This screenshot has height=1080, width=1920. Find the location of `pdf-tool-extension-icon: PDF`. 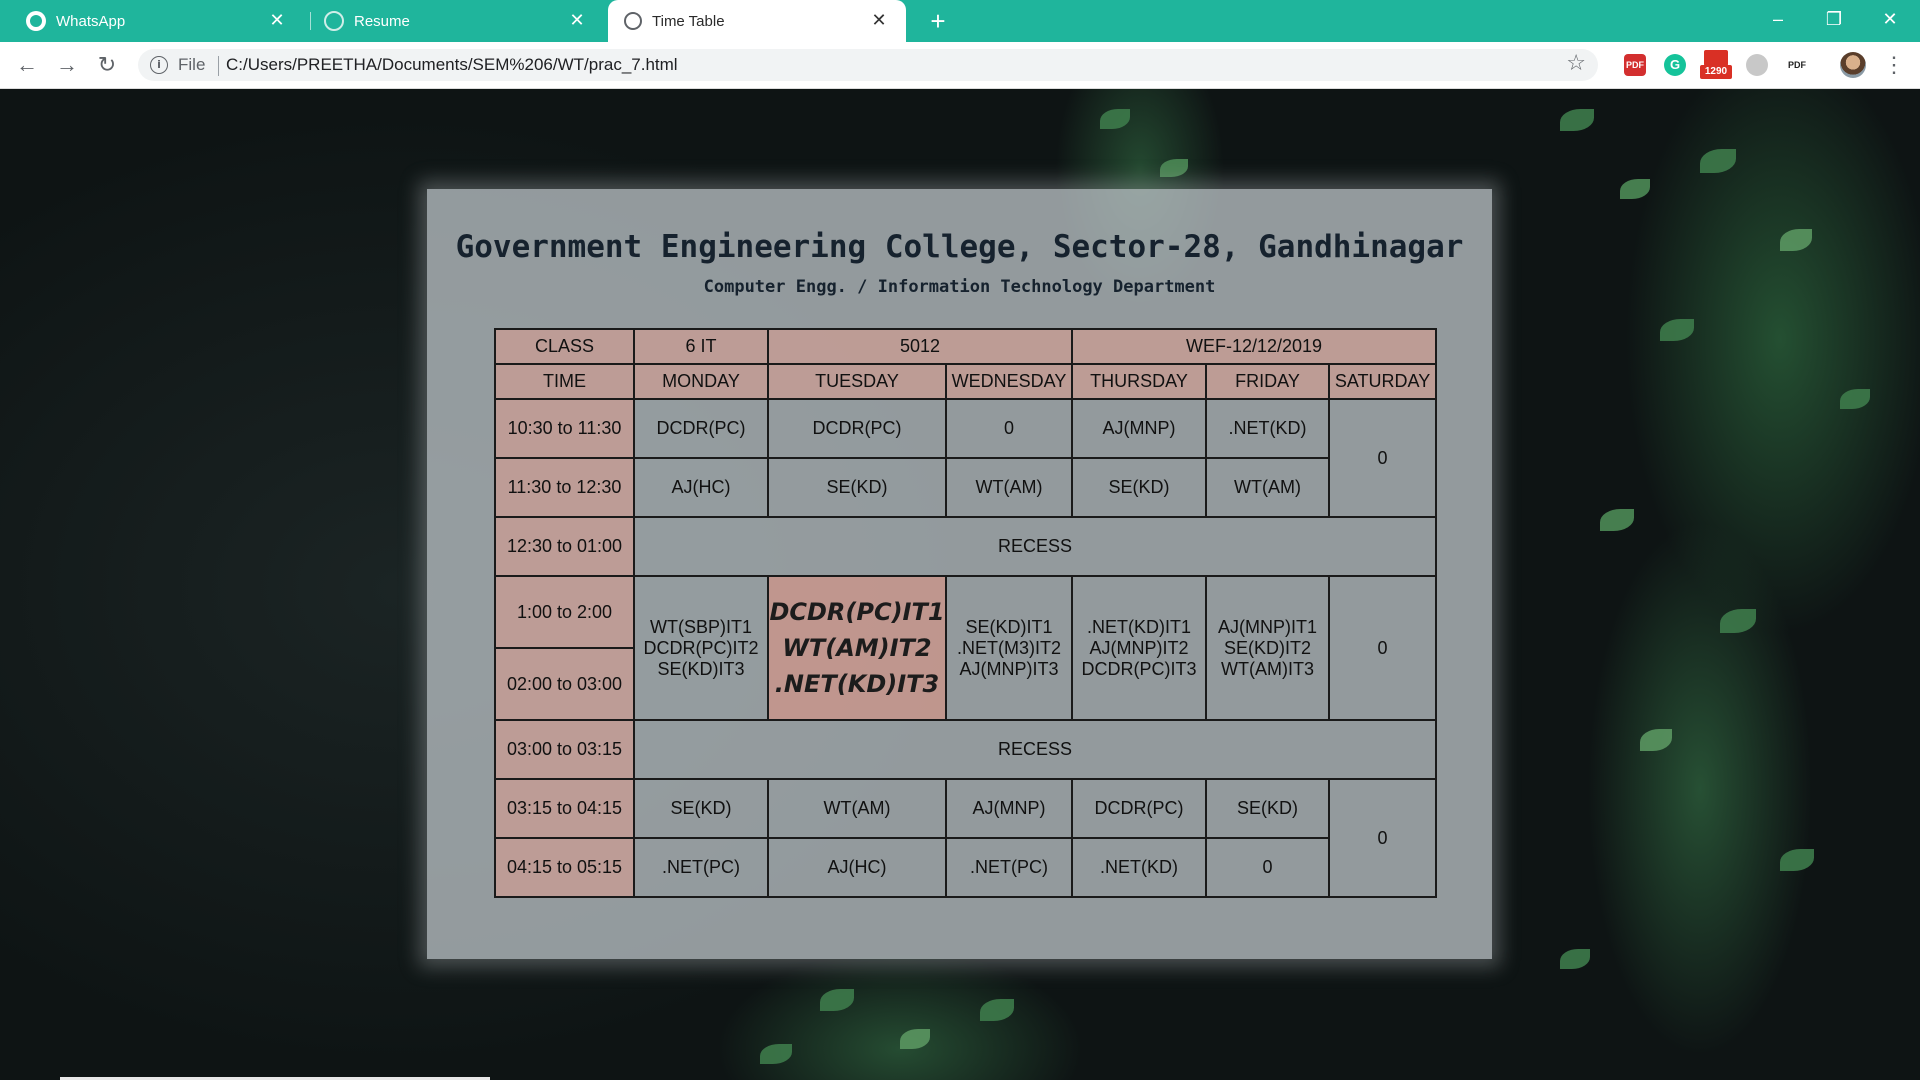

pdf-tool-extension-icon: PDF is located at coordinates (1797, 65).